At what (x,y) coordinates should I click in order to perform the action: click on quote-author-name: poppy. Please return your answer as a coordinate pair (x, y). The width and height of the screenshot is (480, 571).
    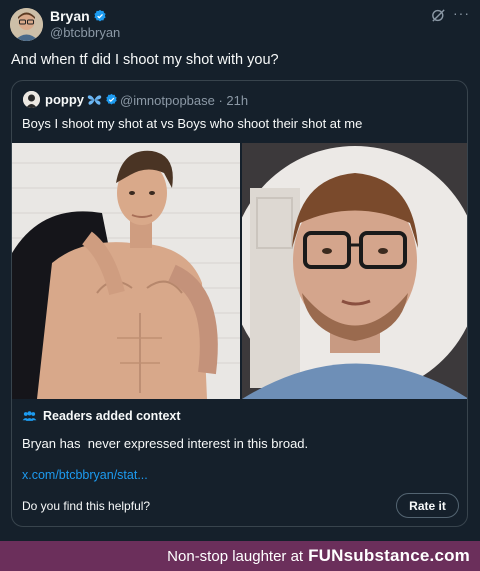
    Looking at the image, I should click on (81, 99).